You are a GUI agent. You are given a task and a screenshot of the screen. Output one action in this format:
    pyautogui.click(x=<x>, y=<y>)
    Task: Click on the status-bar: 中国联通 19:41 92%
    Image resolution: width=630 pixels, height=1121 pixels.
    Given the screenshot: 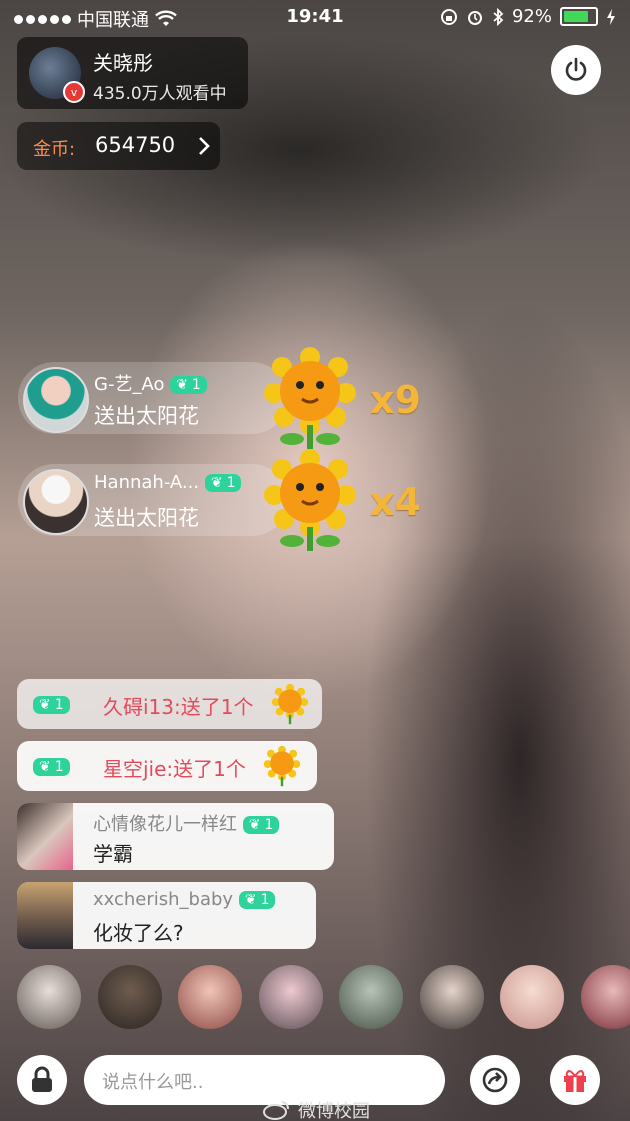 What is the action you would take?
    pyautogui.click(x=315, y=17)
    